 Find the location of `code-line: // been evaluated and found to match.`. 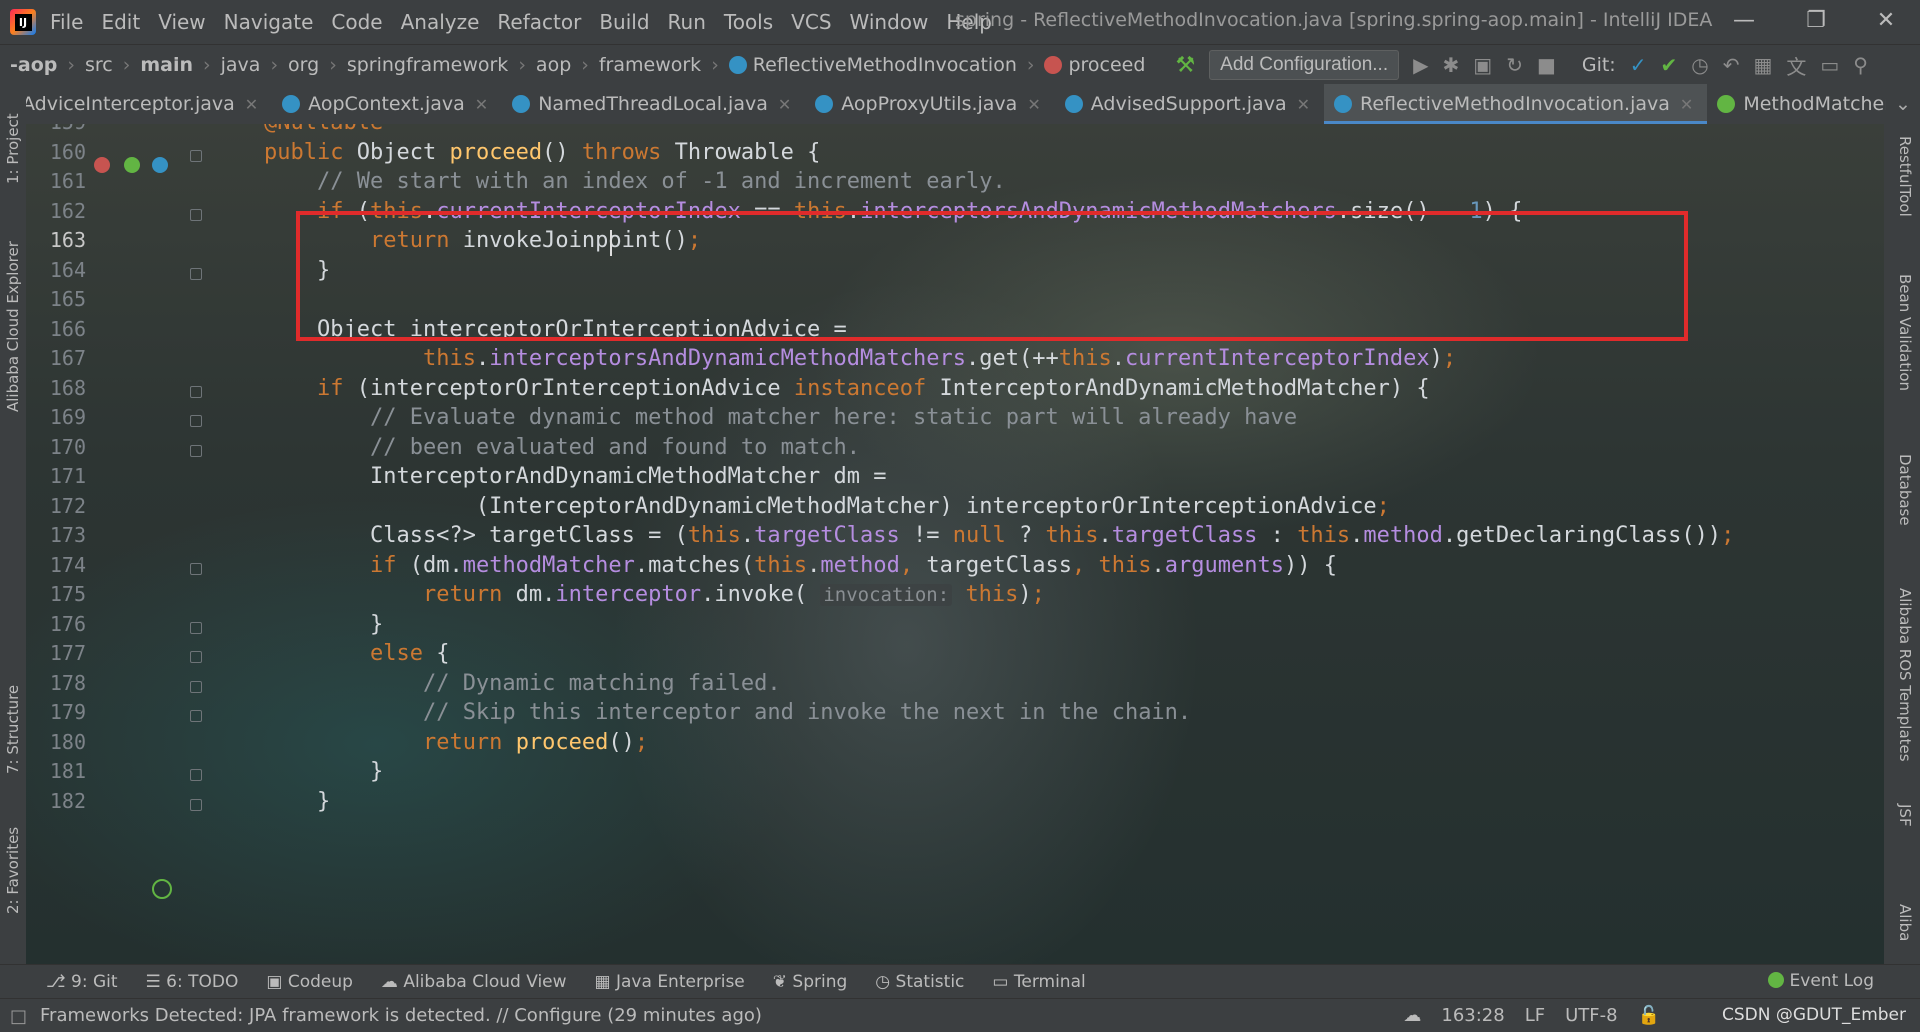

code-line: // been evaluated and found to match. is located at coordinates (562, 447).